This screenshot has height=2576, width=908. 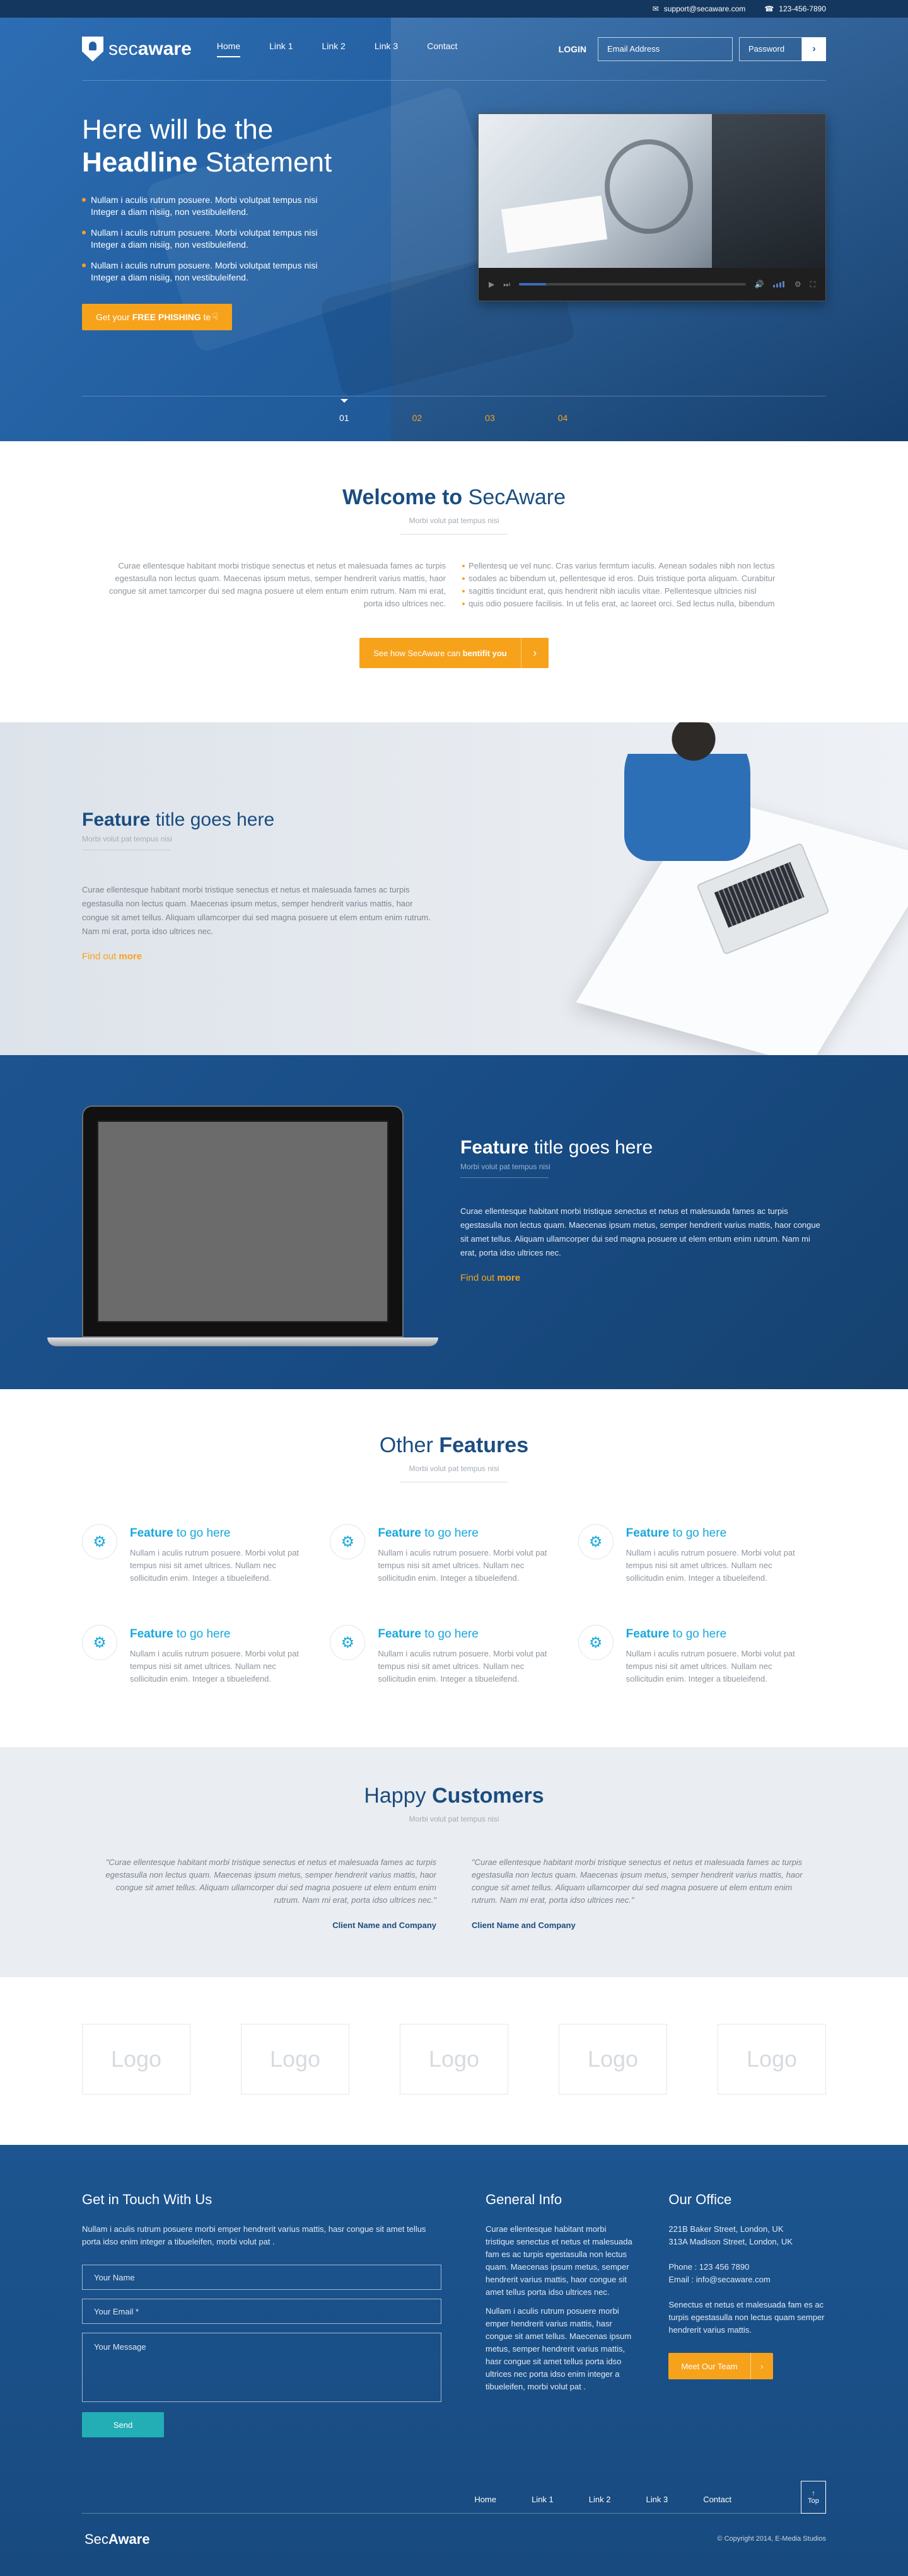 What do you see at coordinates (709, 2366) in the screenshot?
I see `meet-our-team-label: Meet Our Team` at bounding box center [709, 2366].